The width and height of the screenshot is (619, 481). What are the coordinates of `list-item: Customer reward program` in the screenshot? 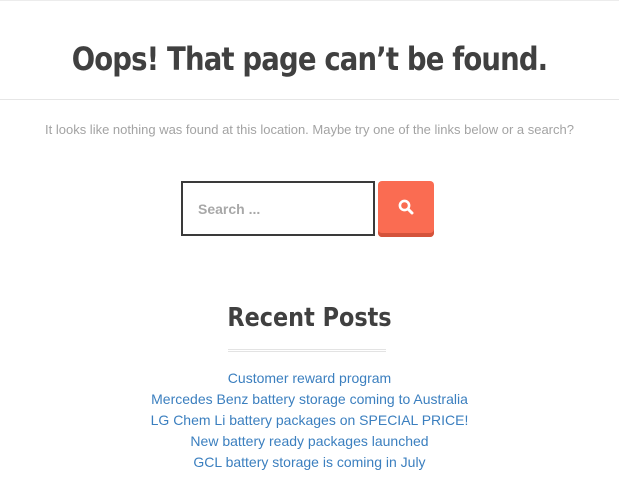 It's located at (309, 378).